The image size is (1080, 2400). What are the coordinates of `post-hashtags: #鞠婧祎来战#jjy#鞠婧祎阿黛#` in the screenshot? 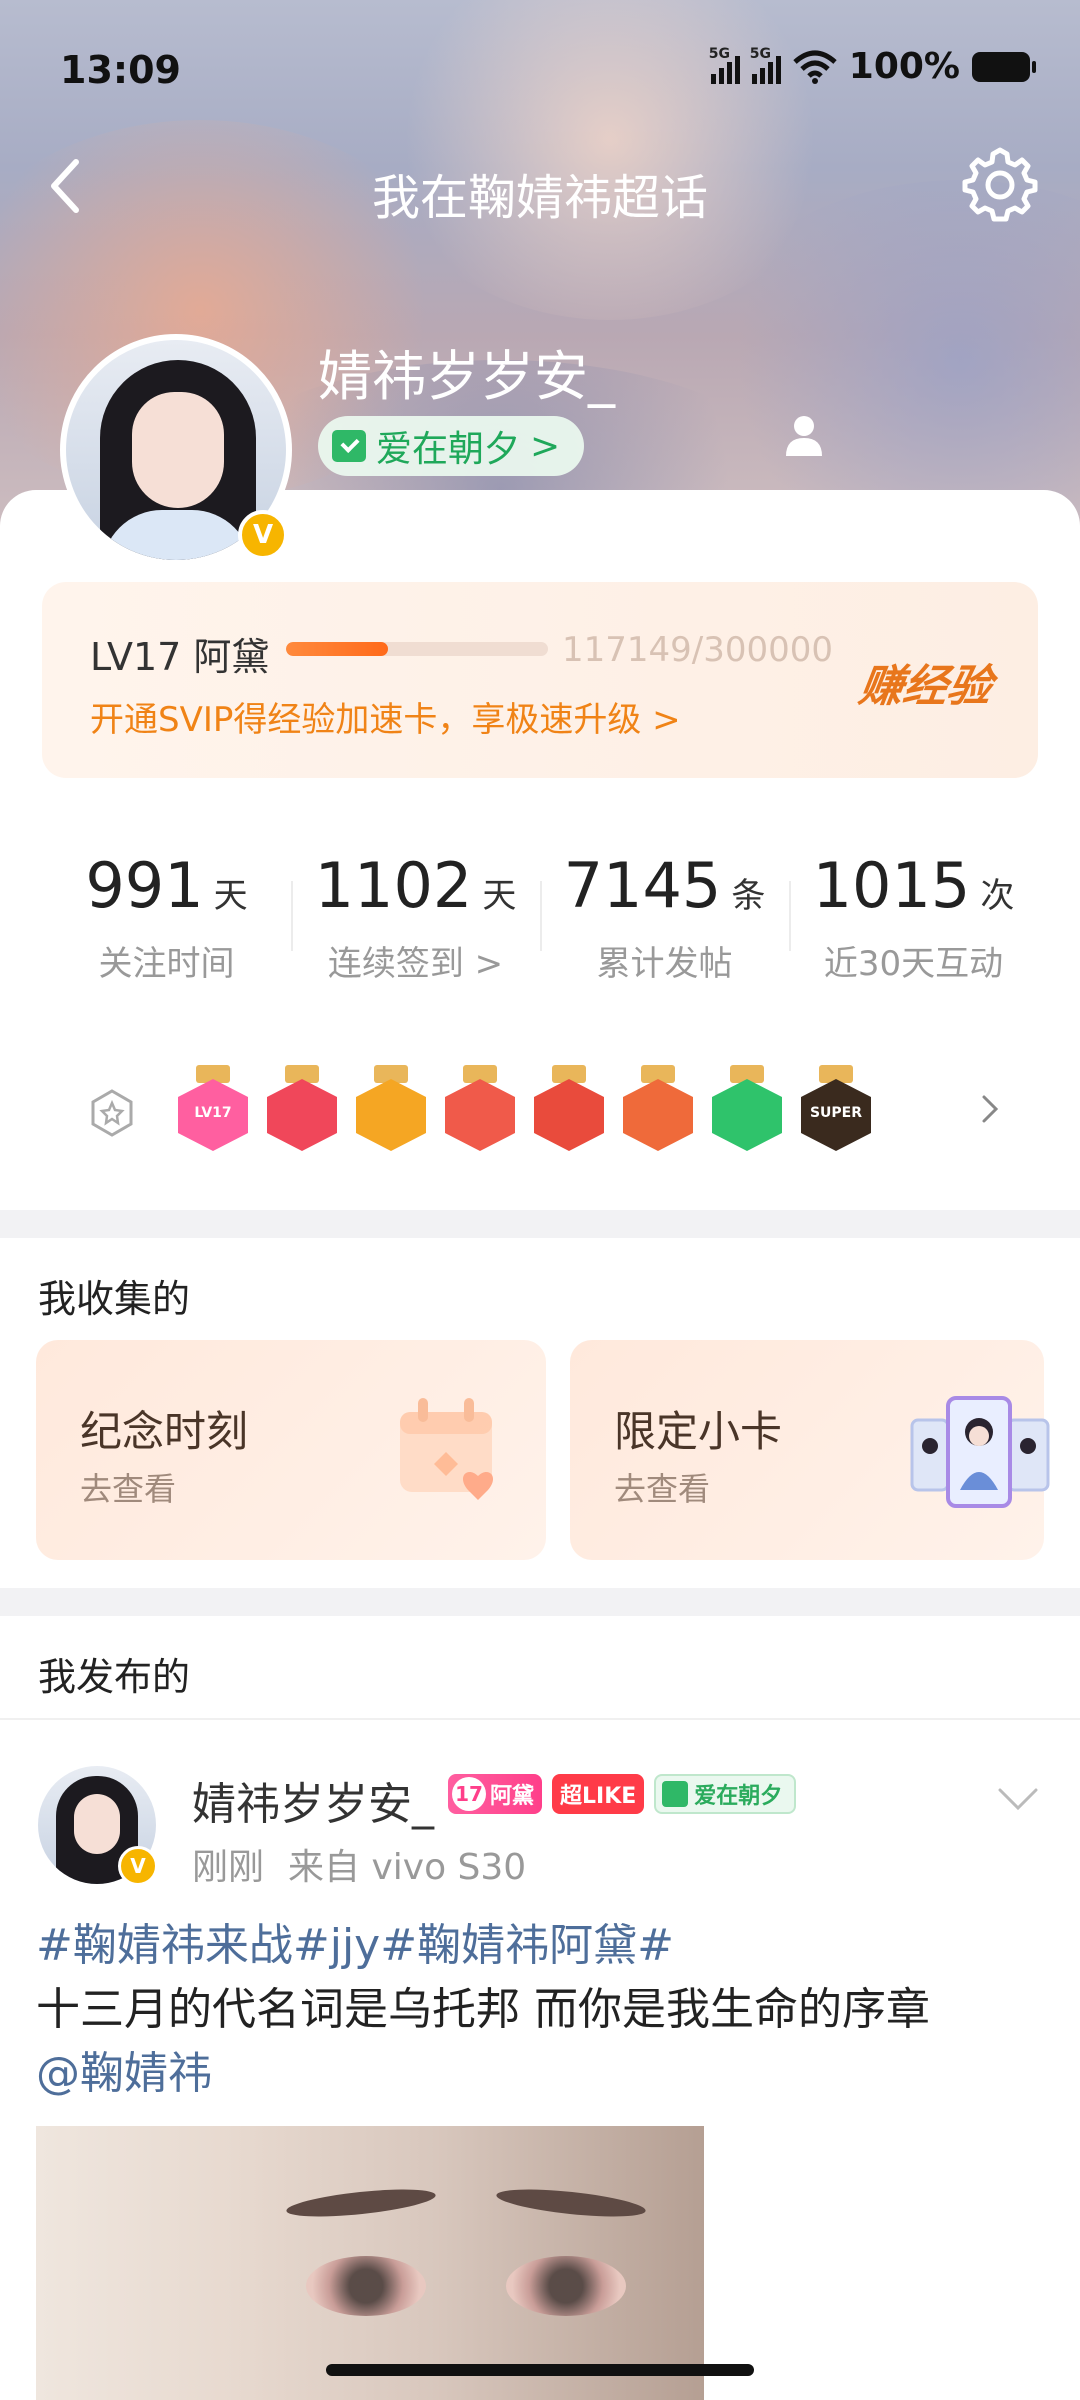 It's located at (541, 1946).